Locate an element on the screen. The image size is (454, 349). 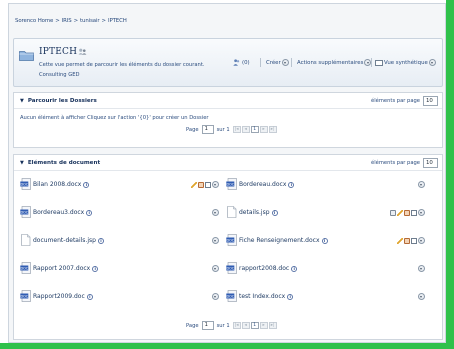
folders-pager: Page 1 sur 1 |◂ ◂ 1 ▸ ▸| is located at coordinates (231, 129).